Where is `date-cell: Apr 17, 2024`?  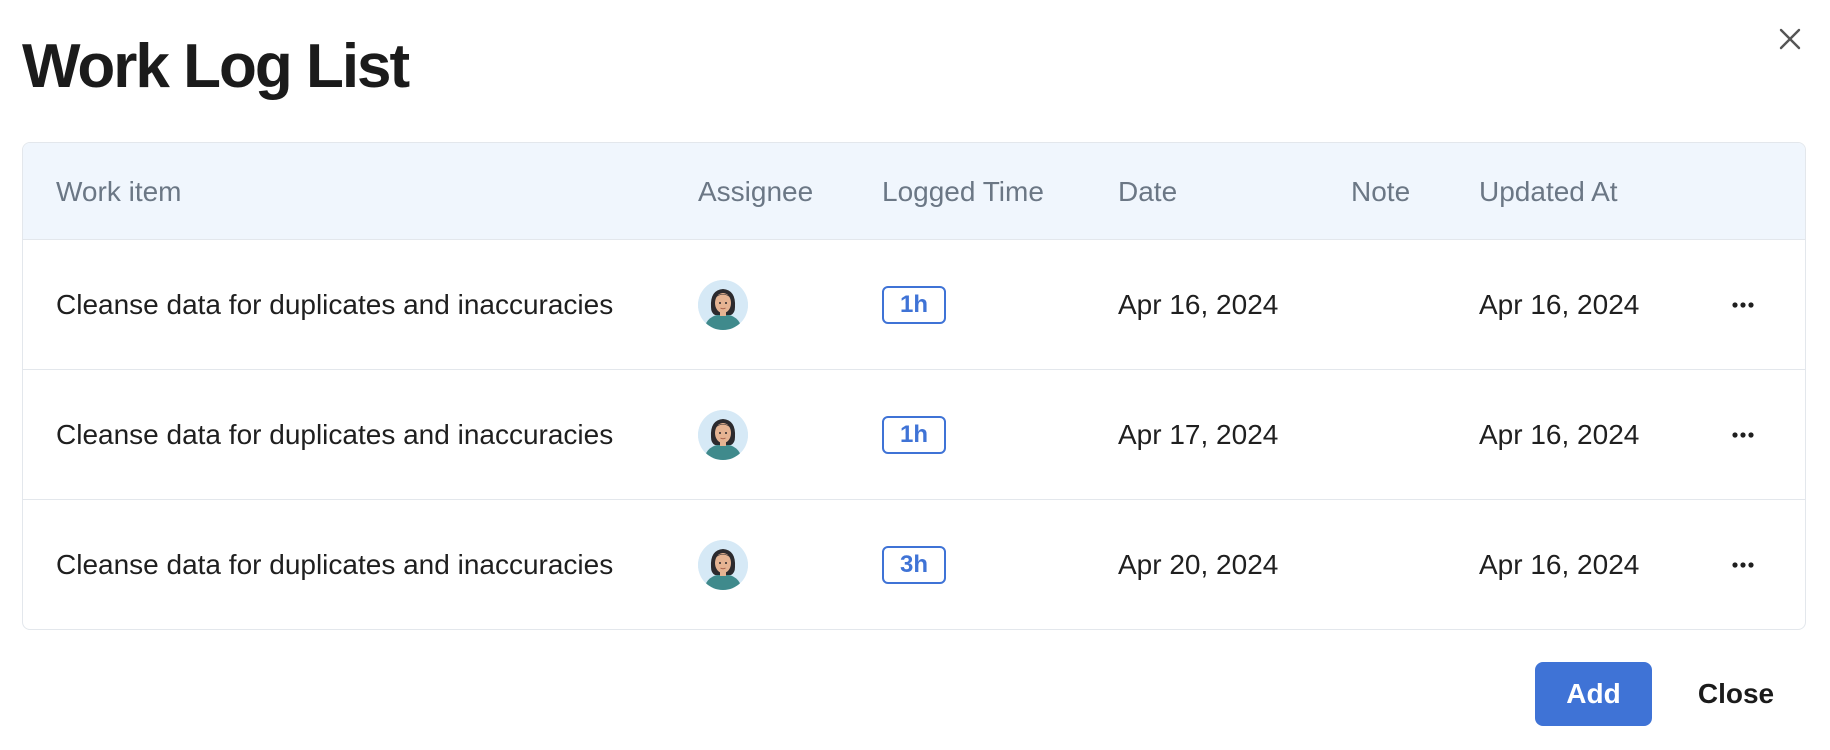
date-cell: Apr 17, 2024 is located at coordinates (1198, 434).